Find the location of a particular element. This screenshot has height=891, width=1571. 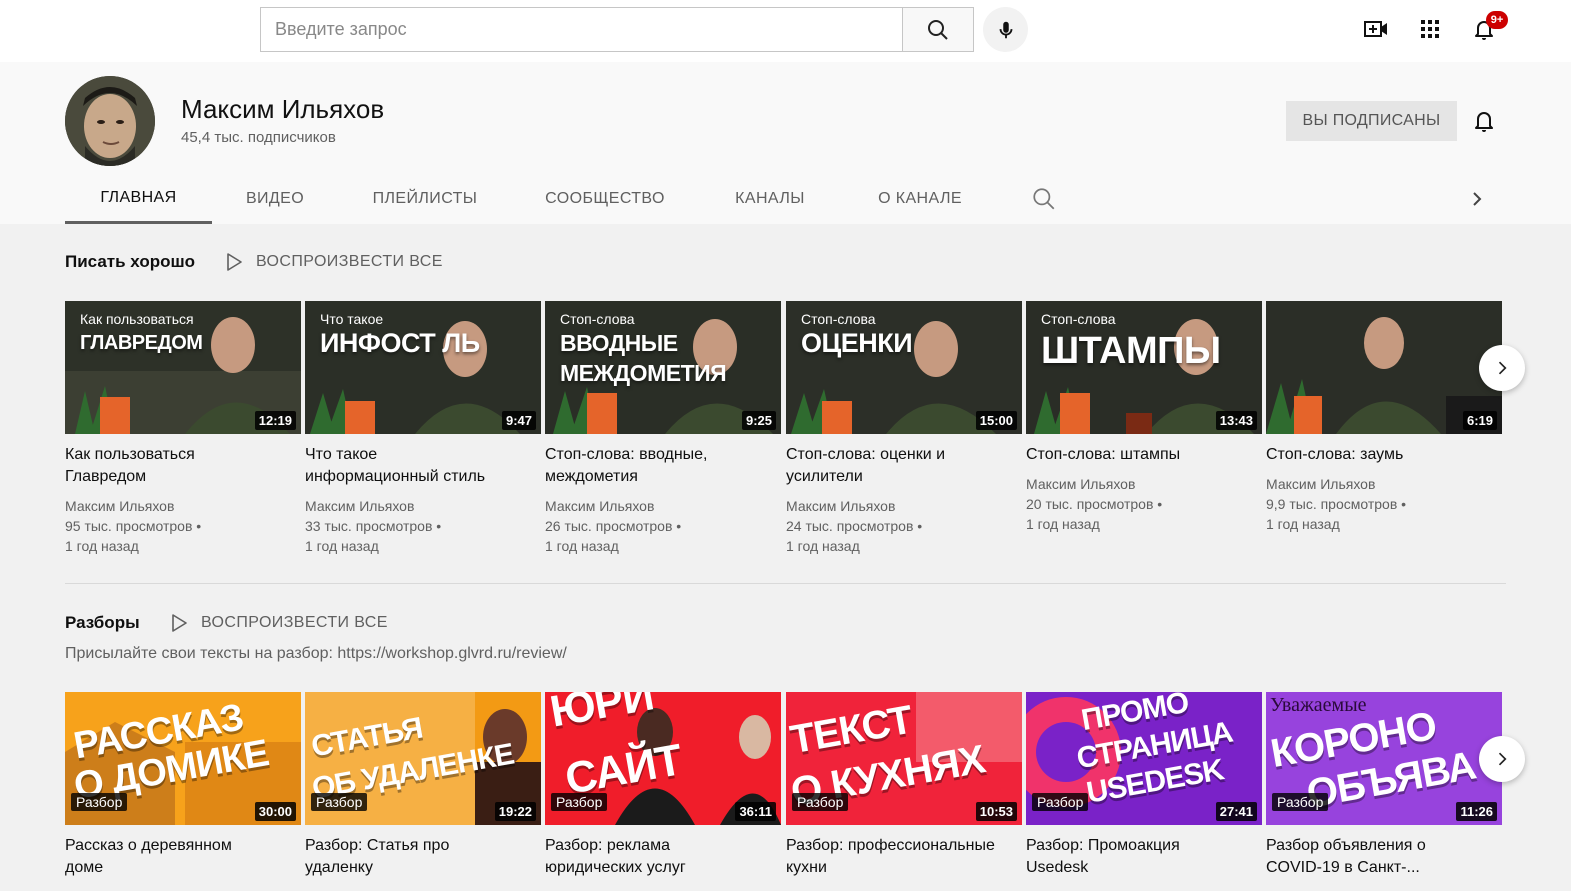

video-title: Разбор: Статья про удаленку is located at coordinates (423, 857).